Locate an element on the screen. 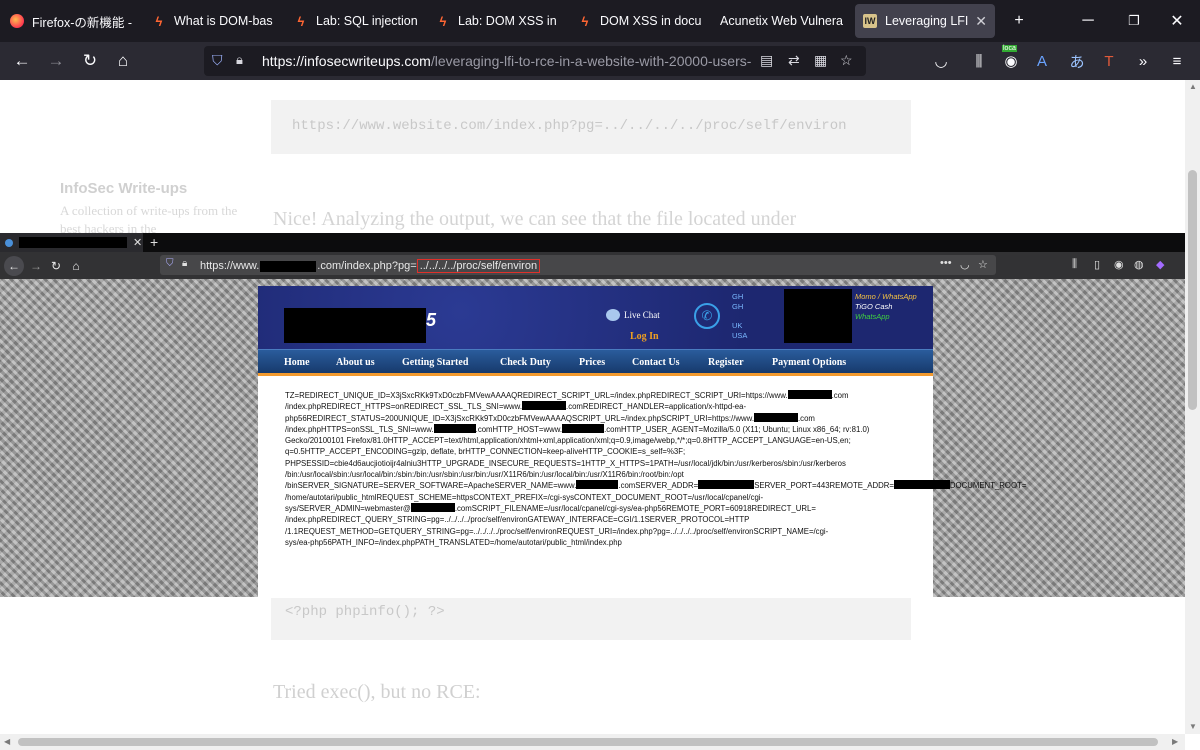 This screenshot has height=750, width=1200. redacted-domain is located at coordinates (288, 266).